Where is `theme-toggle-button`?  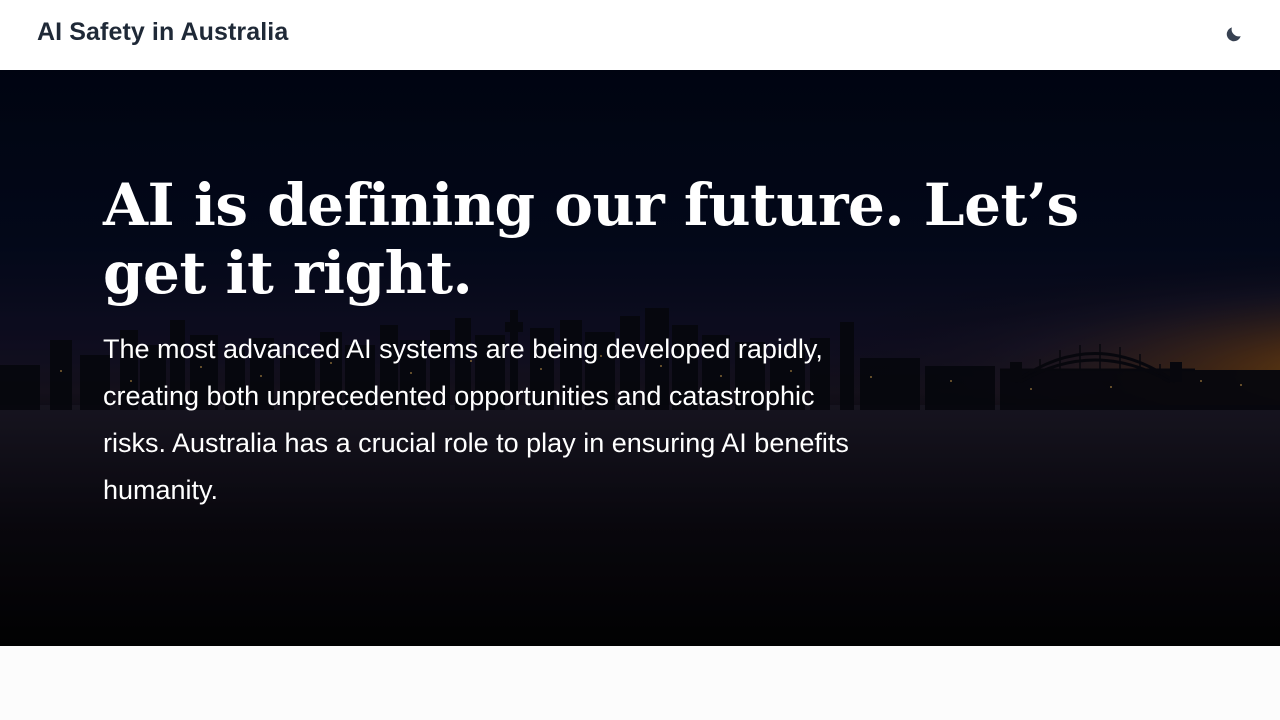
theme-toggle-button is located at coordinates (1234, 34).